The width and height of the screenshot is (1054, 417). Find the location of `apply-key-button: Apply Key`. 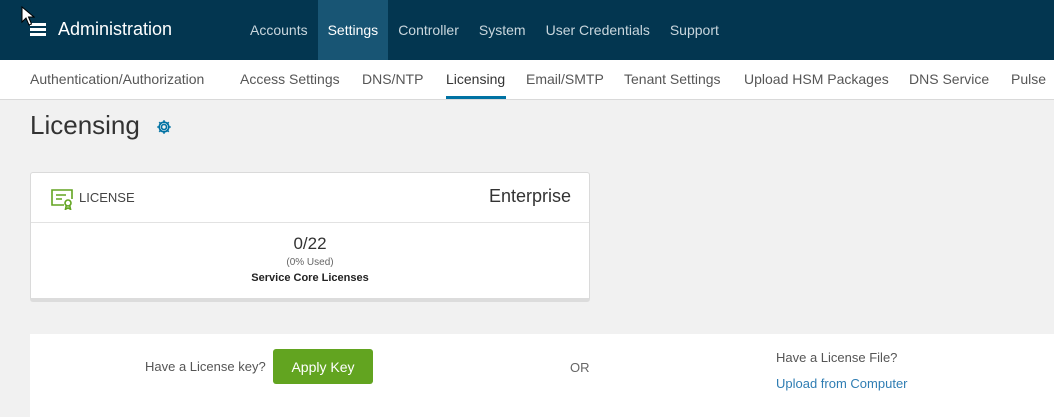

apply-key-button: Apply Key is located at coordinates (323, 366).